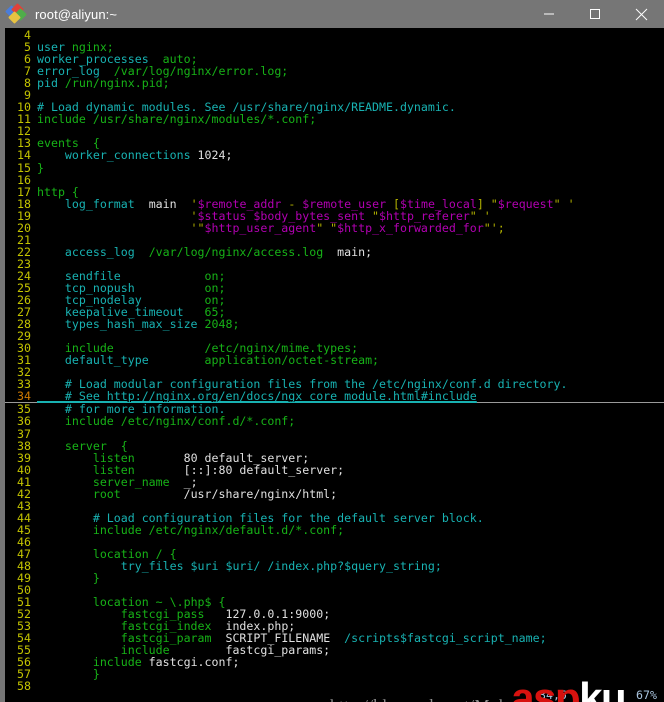  I want to click on line-content: pid /run/nginx.pid;, so click(103, 83).